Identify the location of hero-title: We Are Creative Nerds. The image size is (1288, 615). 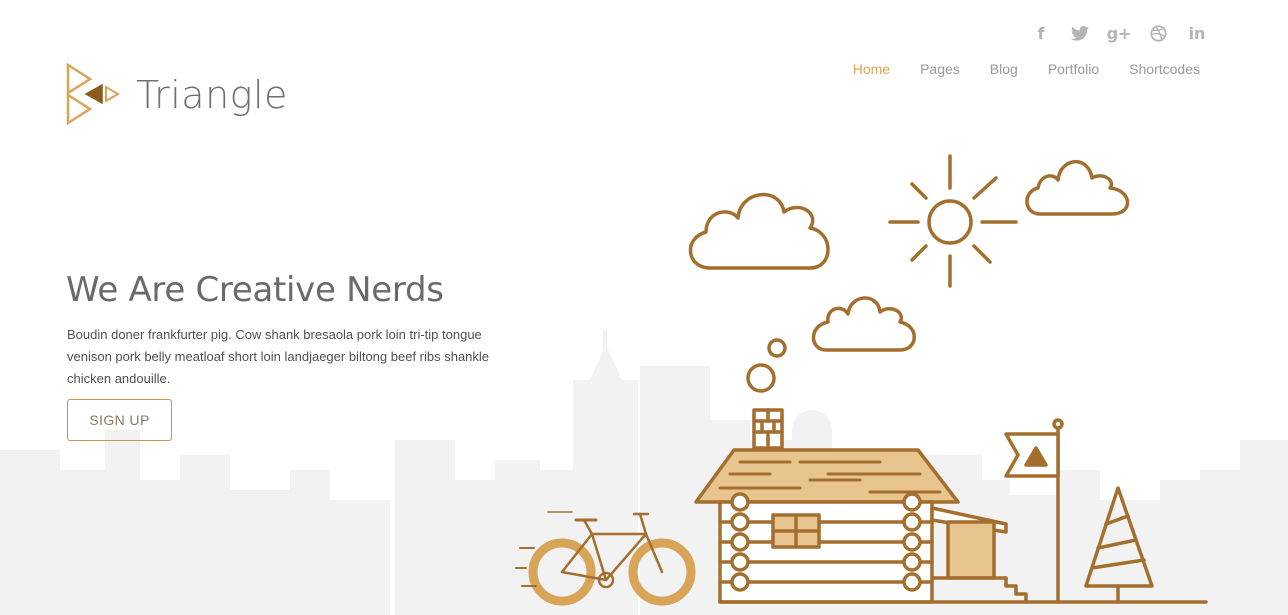
(255, 290).